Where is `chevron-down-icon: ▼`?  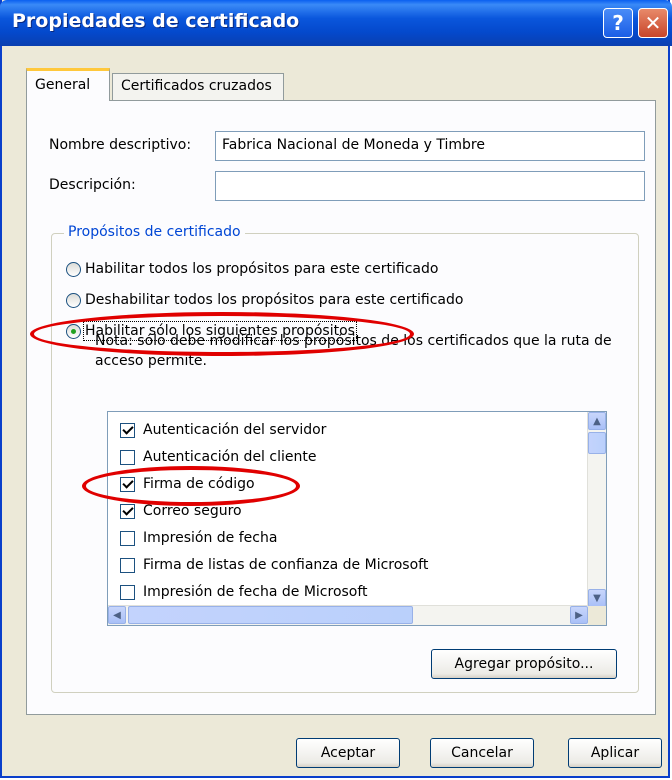
chevron-down-icon: ▼ is located at coordinates (597, 598).